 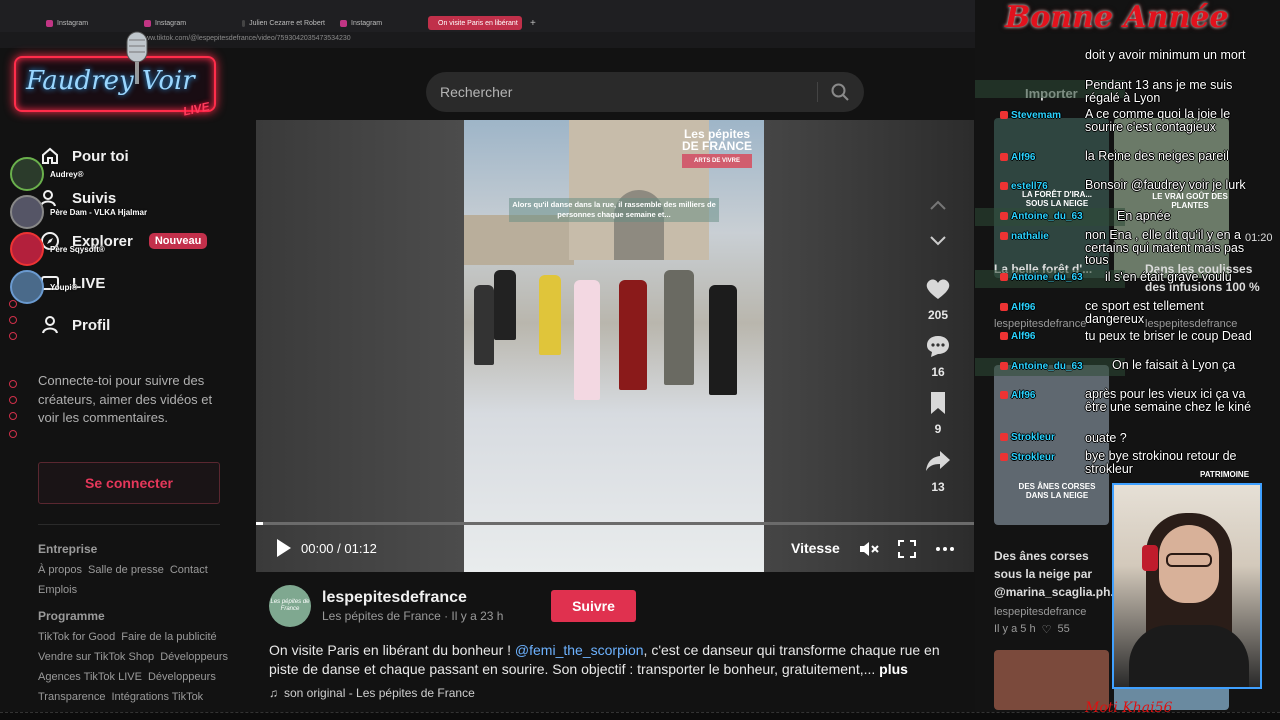 What do you see at coordinates (394, 598) in the screenshot?
I see `author-handle: lespepitesdefrance` at bounding box center [394, 598].